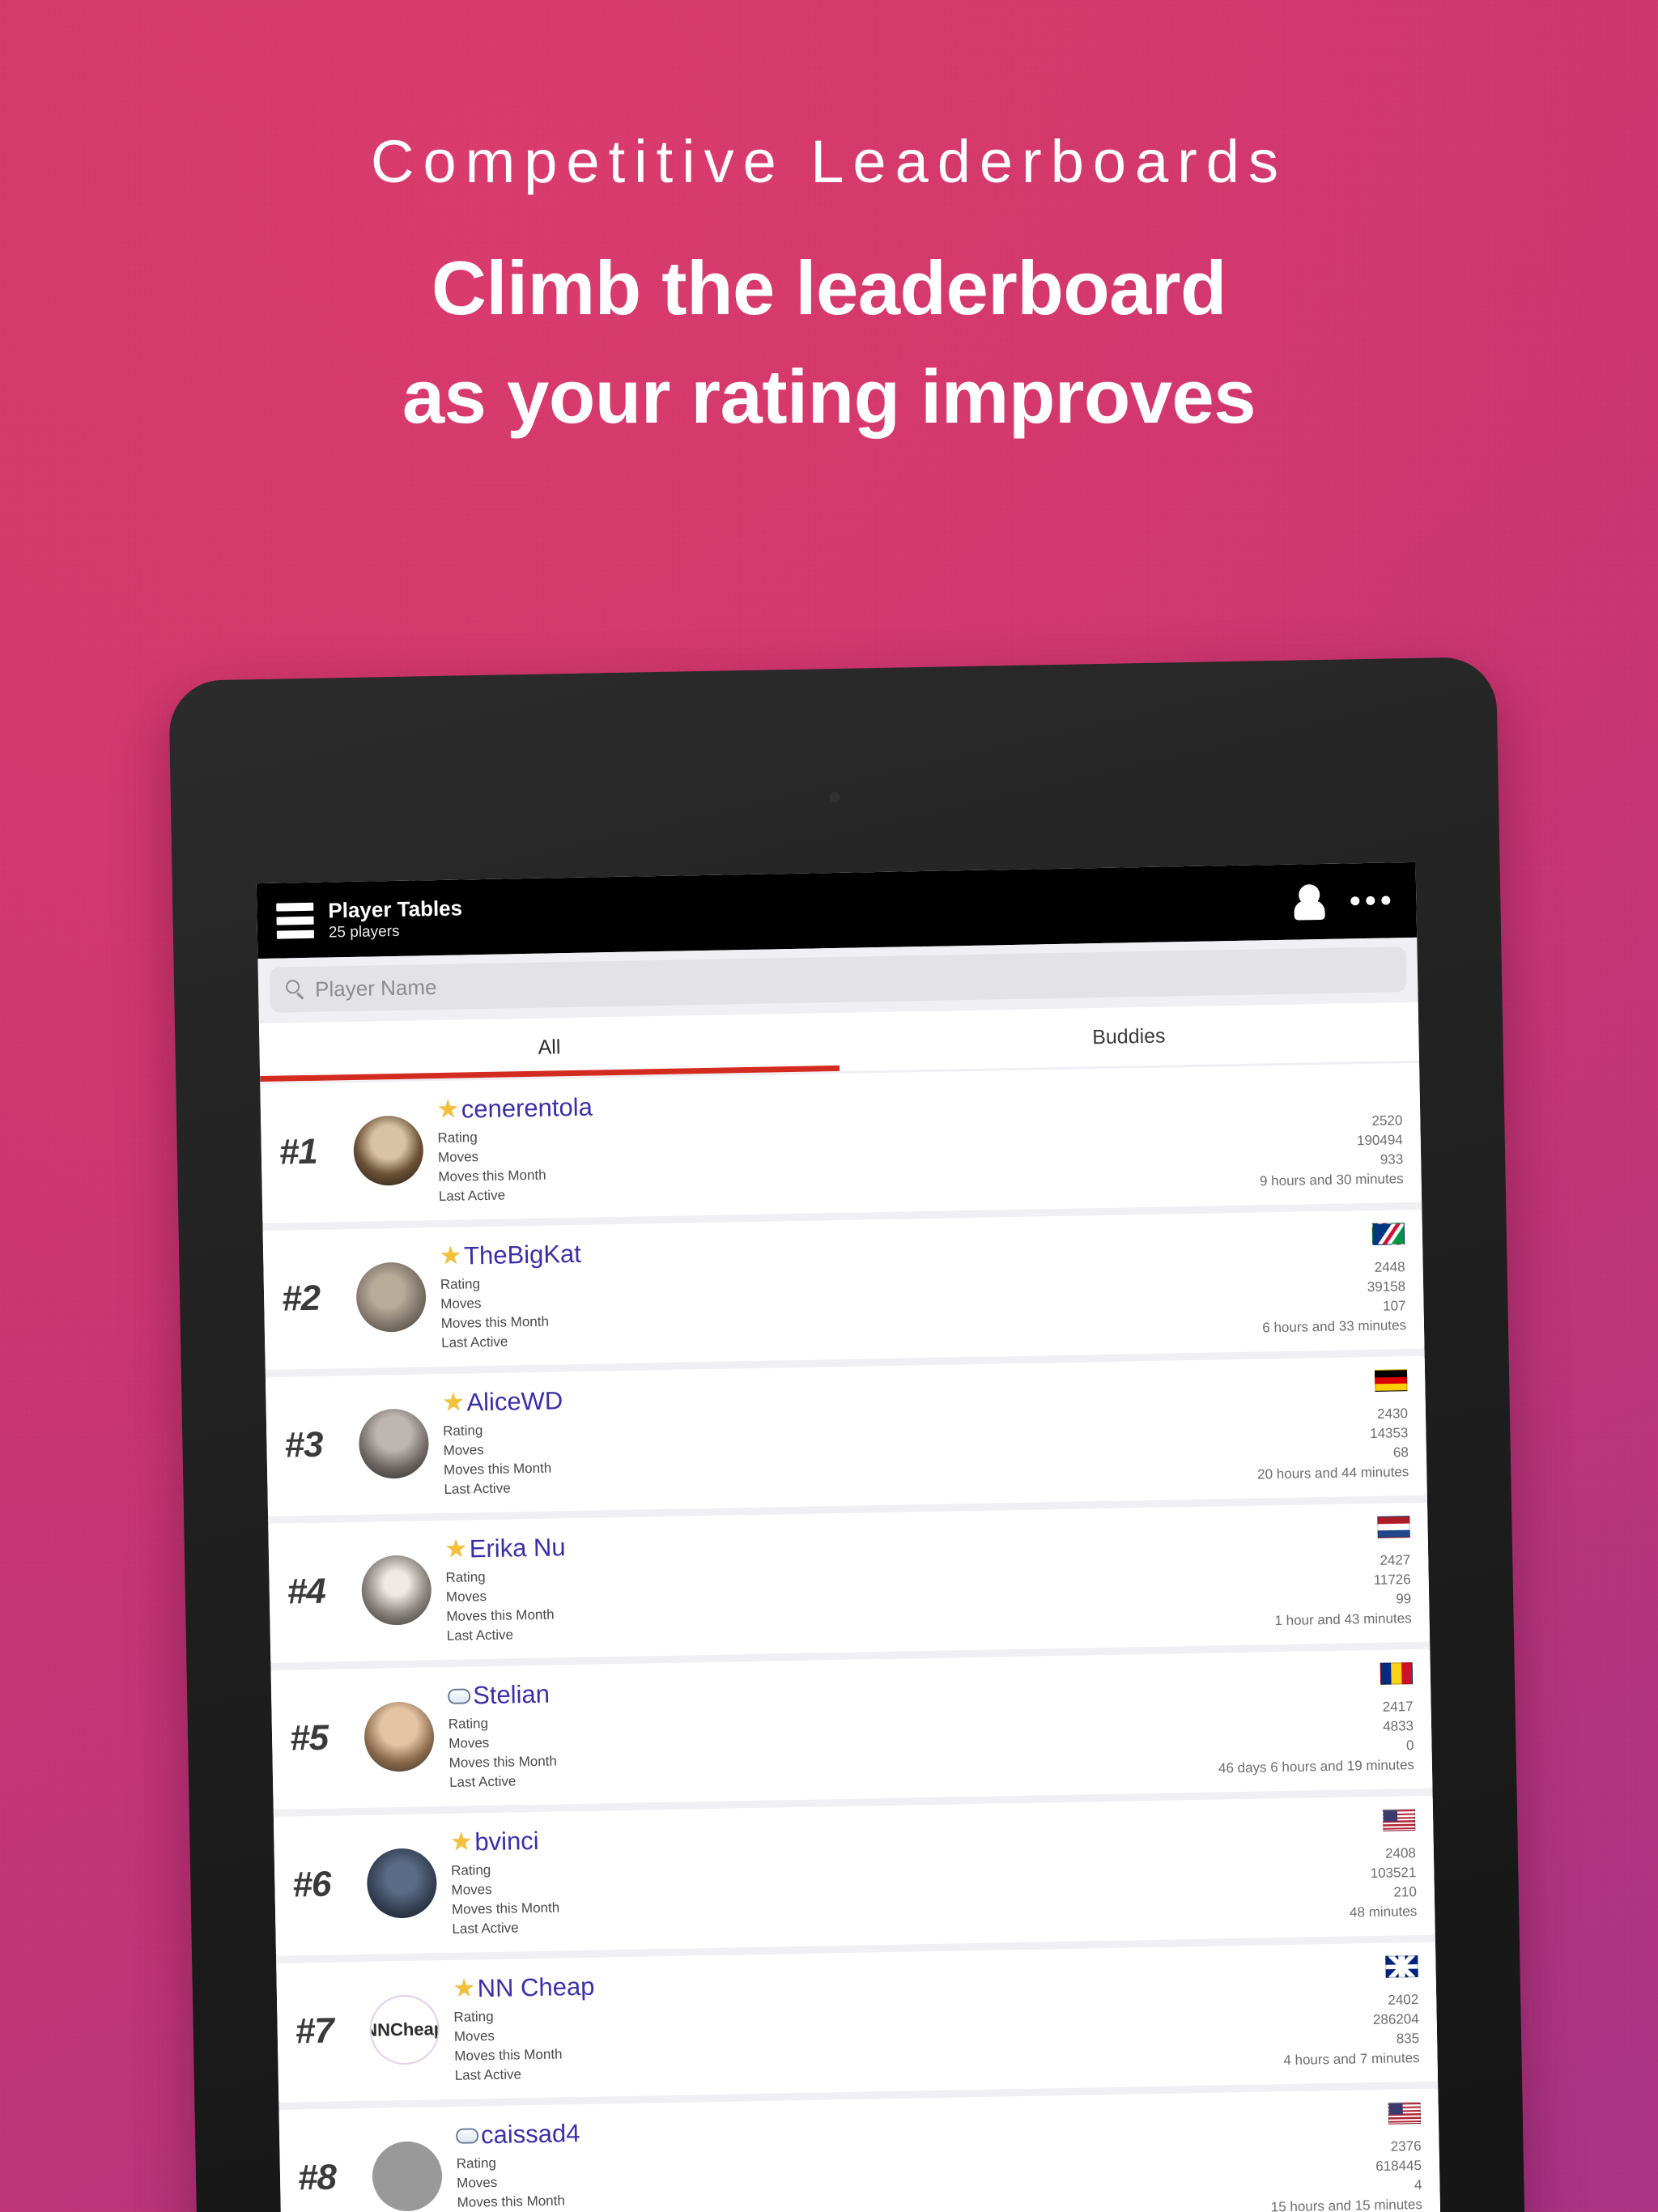  What do you see at coordinates (314, 2031) in the screenshot?
I see `player-rank: #7` at bounding box center [314, 2031].